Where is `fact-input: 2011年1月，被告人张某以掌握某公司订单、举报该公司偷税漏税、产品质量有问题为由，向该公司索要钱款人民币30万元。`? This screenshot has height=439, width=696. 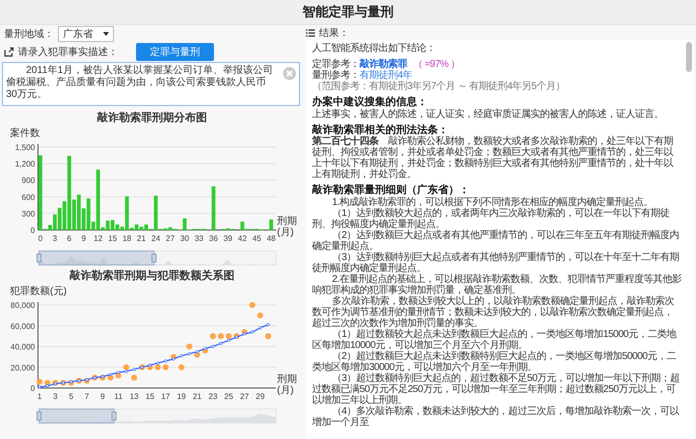
fact-input: 2011年1月，被告人张某以掌握某公司订单、举报该公司偷税漏税、产品质量有问题为由，向该公司索要钱款人民币30万元。 is located at coordinates (151, 84).